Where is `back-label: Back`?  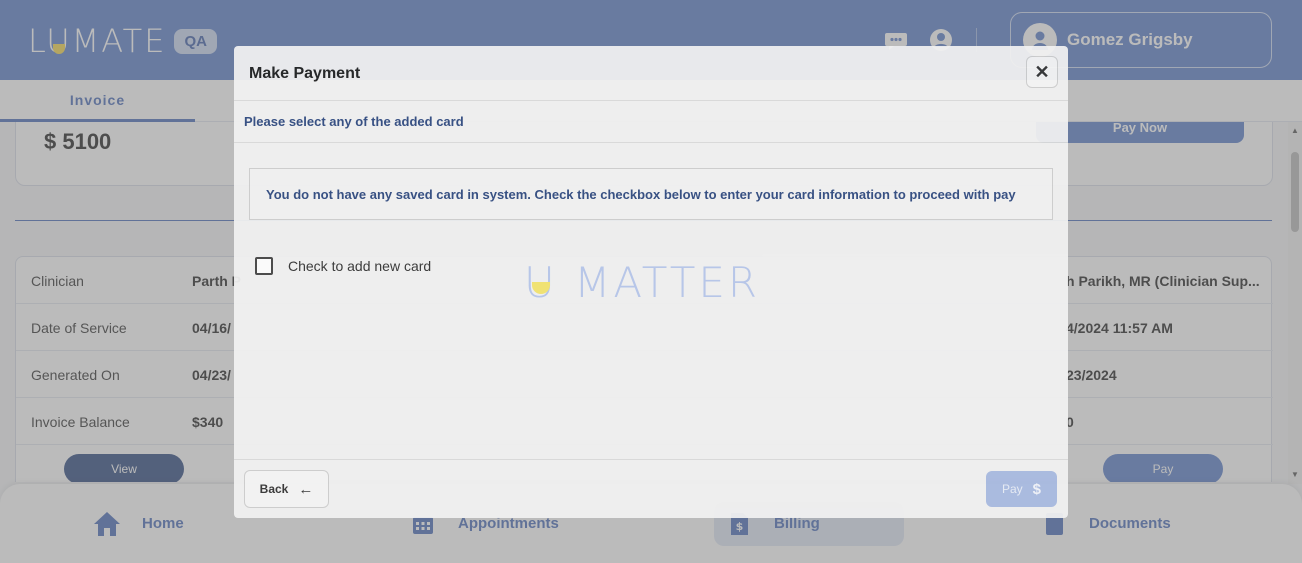 back-label: Back is located at coordinates (274, 489).